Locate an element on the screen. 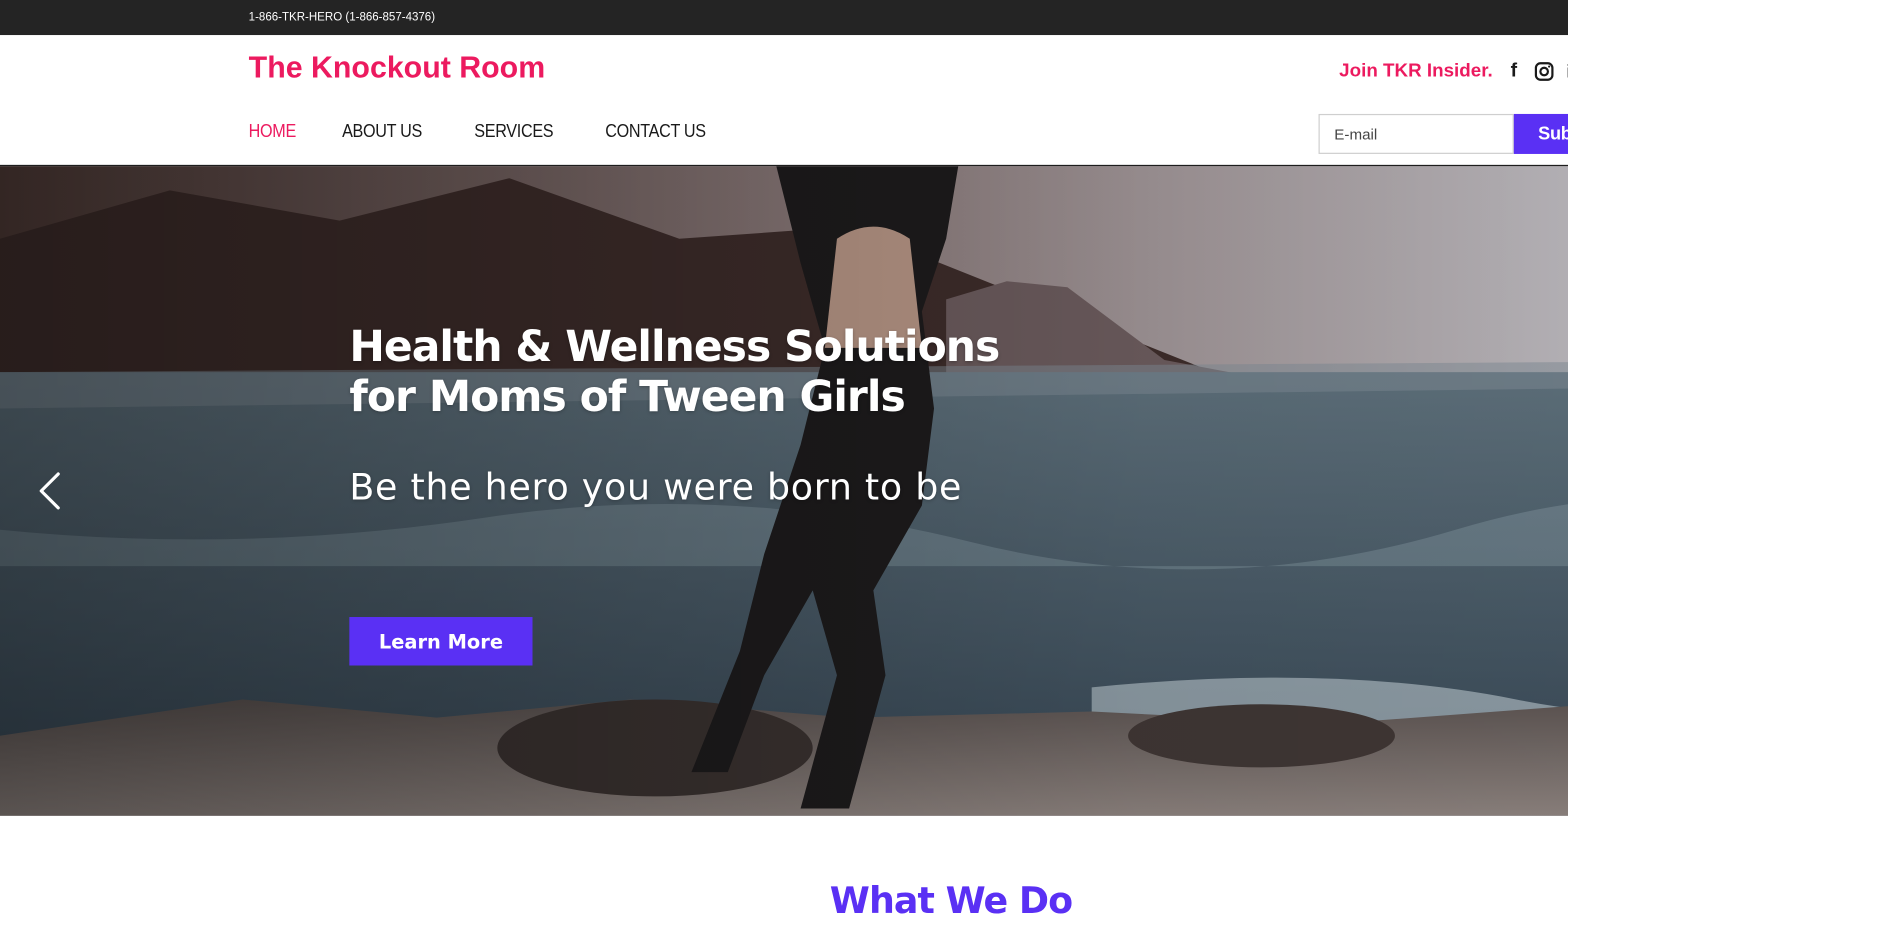  site-logo: The Knockout Room is located at coordinates (397, 68).